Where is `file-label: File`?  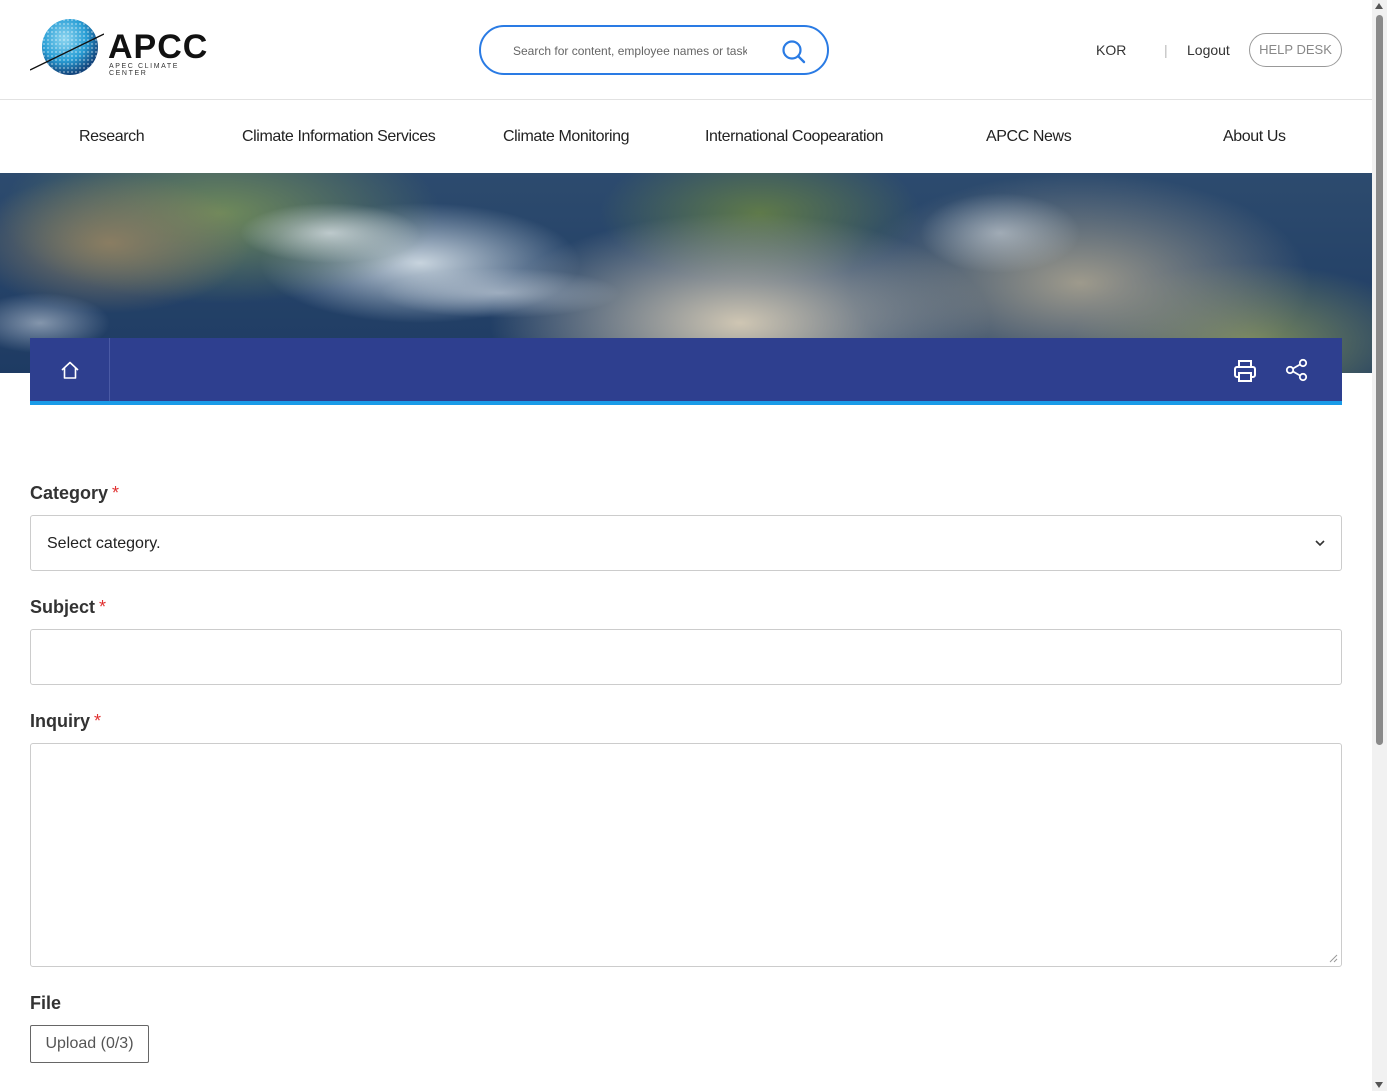
file-label: File is located at coordinates (45, 1003).